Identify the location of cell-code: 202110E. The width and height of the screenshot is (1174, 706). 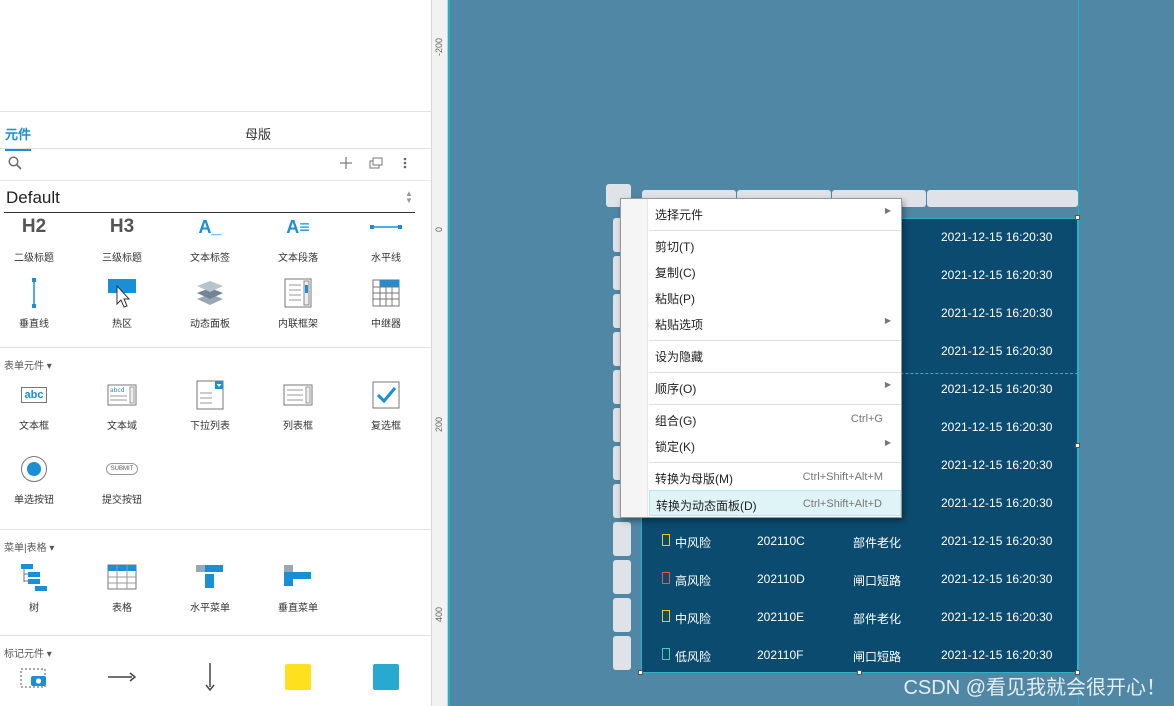
(781, 617).